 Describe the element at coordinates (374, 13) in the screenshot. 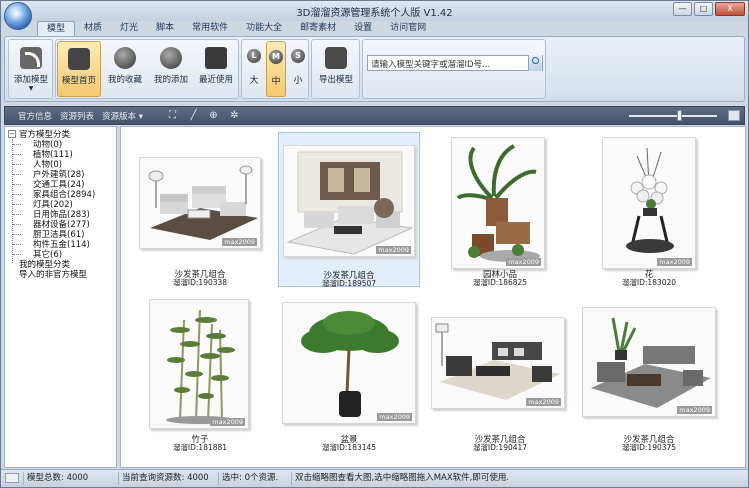

I see `window-title: 3D溜溜资源管理系统个人版 V1.42` at that location.